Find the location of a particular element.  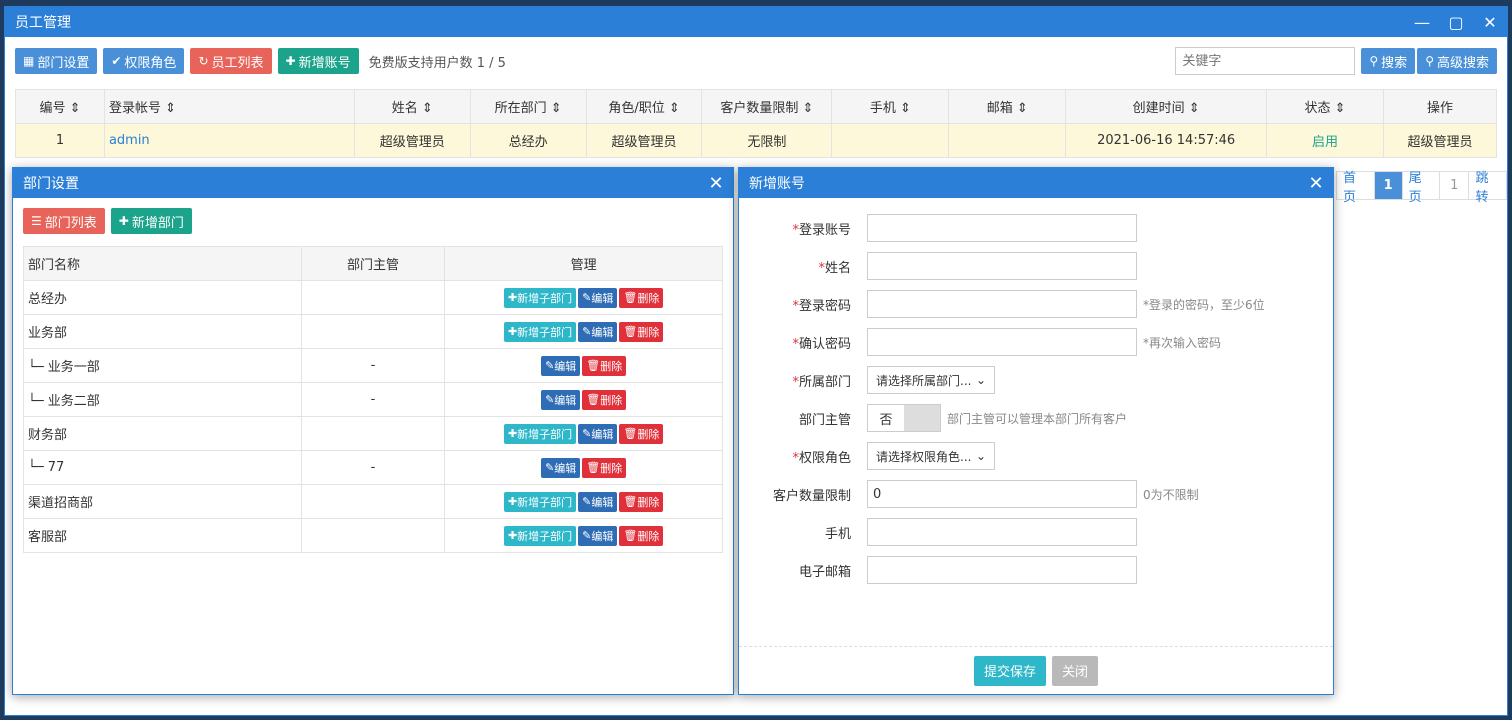

search-input is located at coordinates (1265, 61).